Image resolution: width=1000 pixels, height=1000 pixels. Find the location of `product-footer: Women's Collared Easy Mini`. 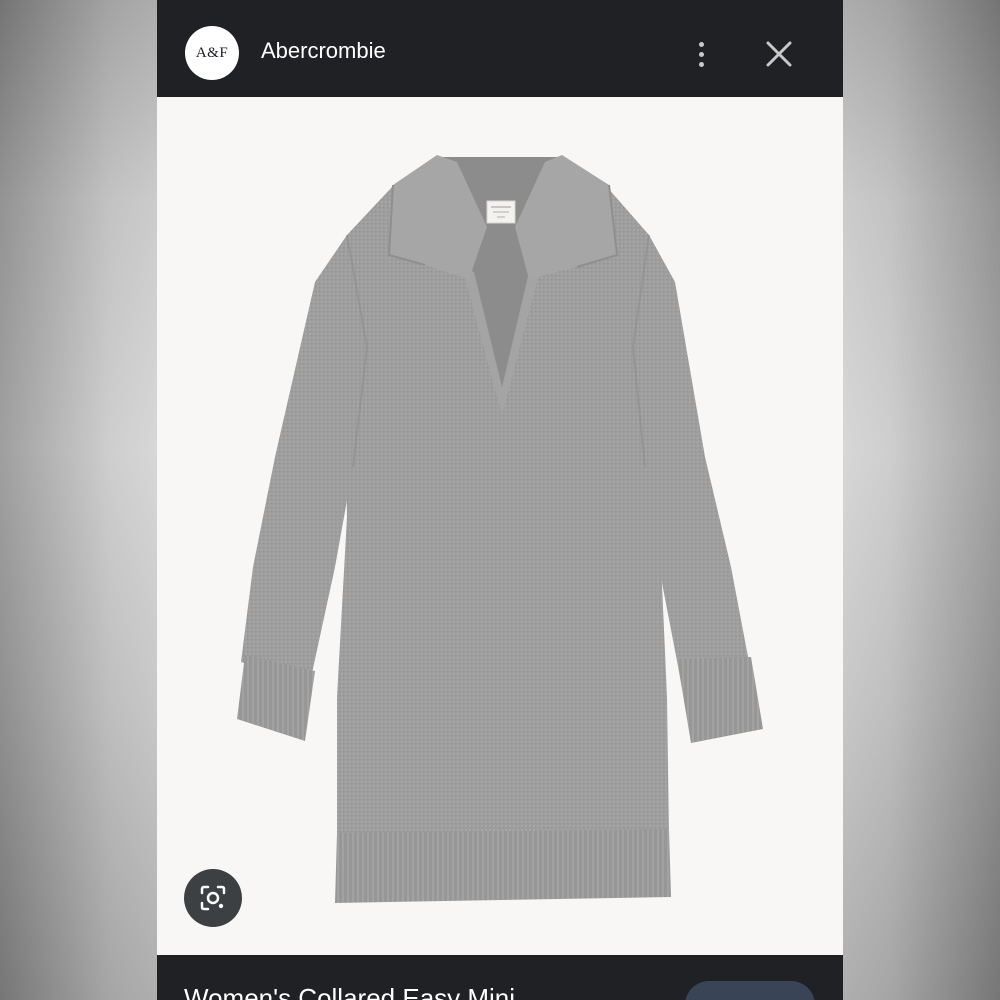

product-footer: Women's Collared Easy Mini is located at coordinates (500, 977).